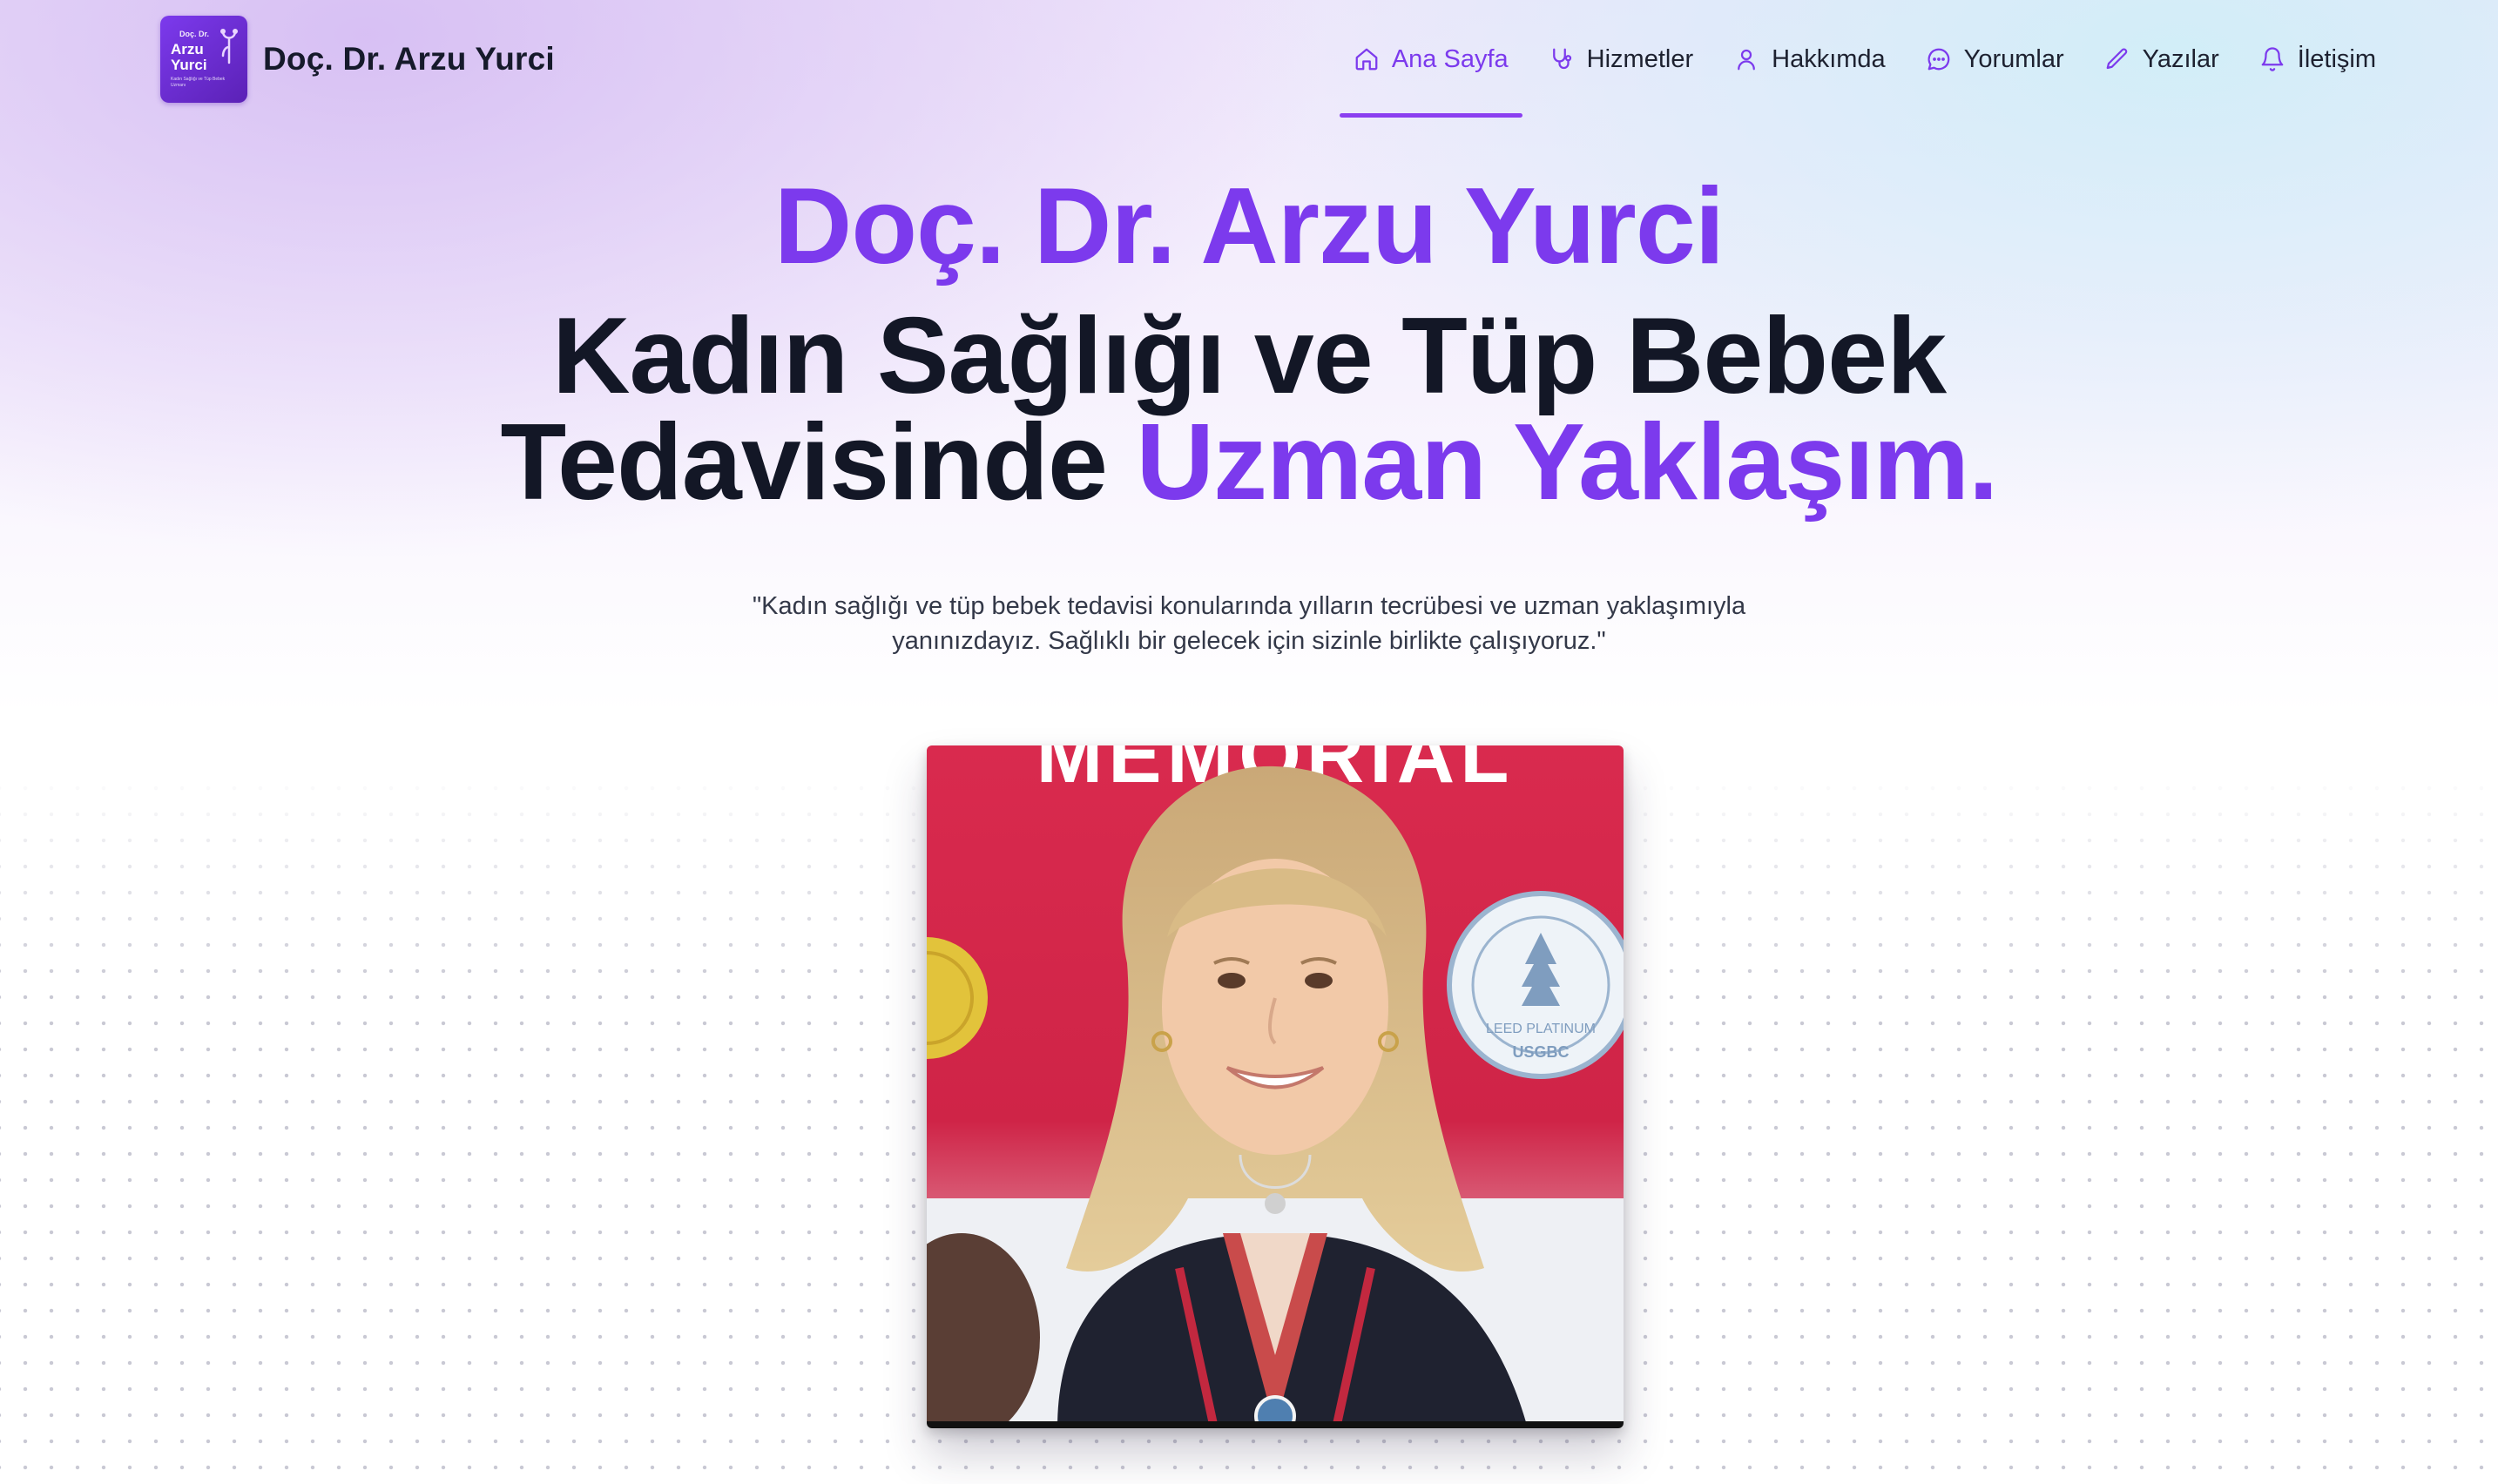  I want to click on nav-item-yorumlar: Yorumlar, so click(1995, 59).